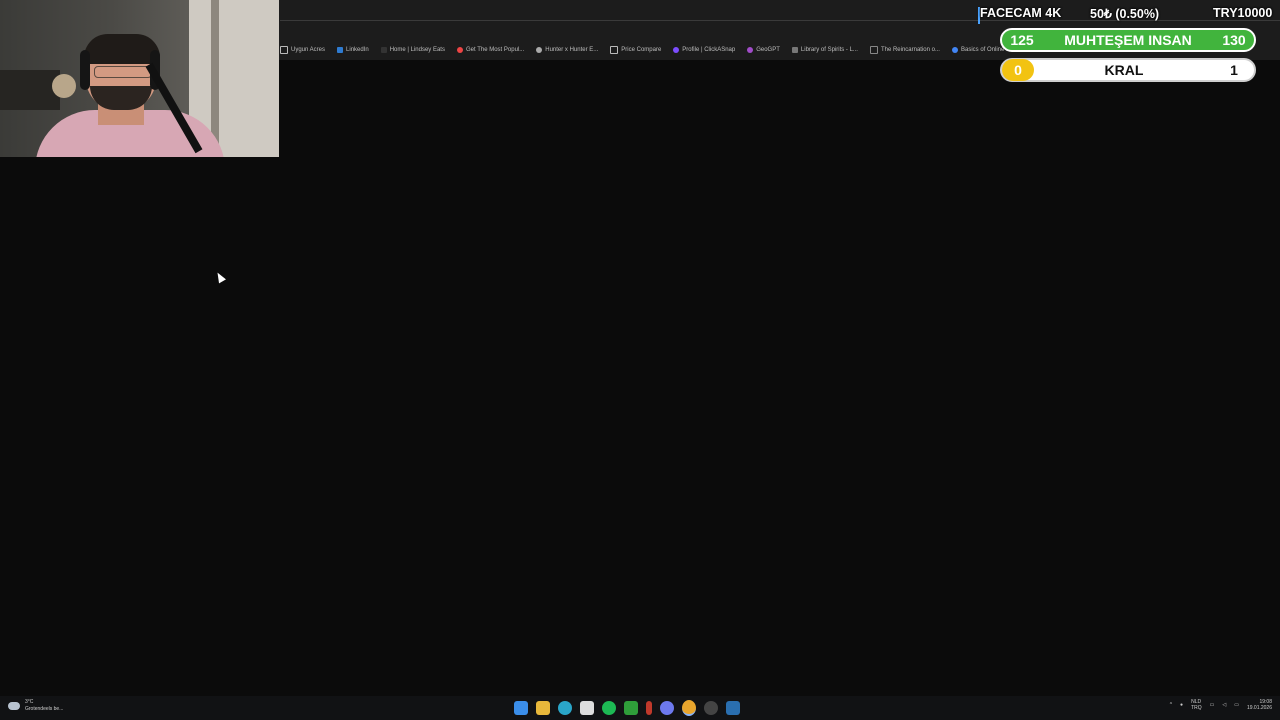 The width and height of the screenshot is (1280, 720). I want to click on file-explorer-icon, so click(543, 708).